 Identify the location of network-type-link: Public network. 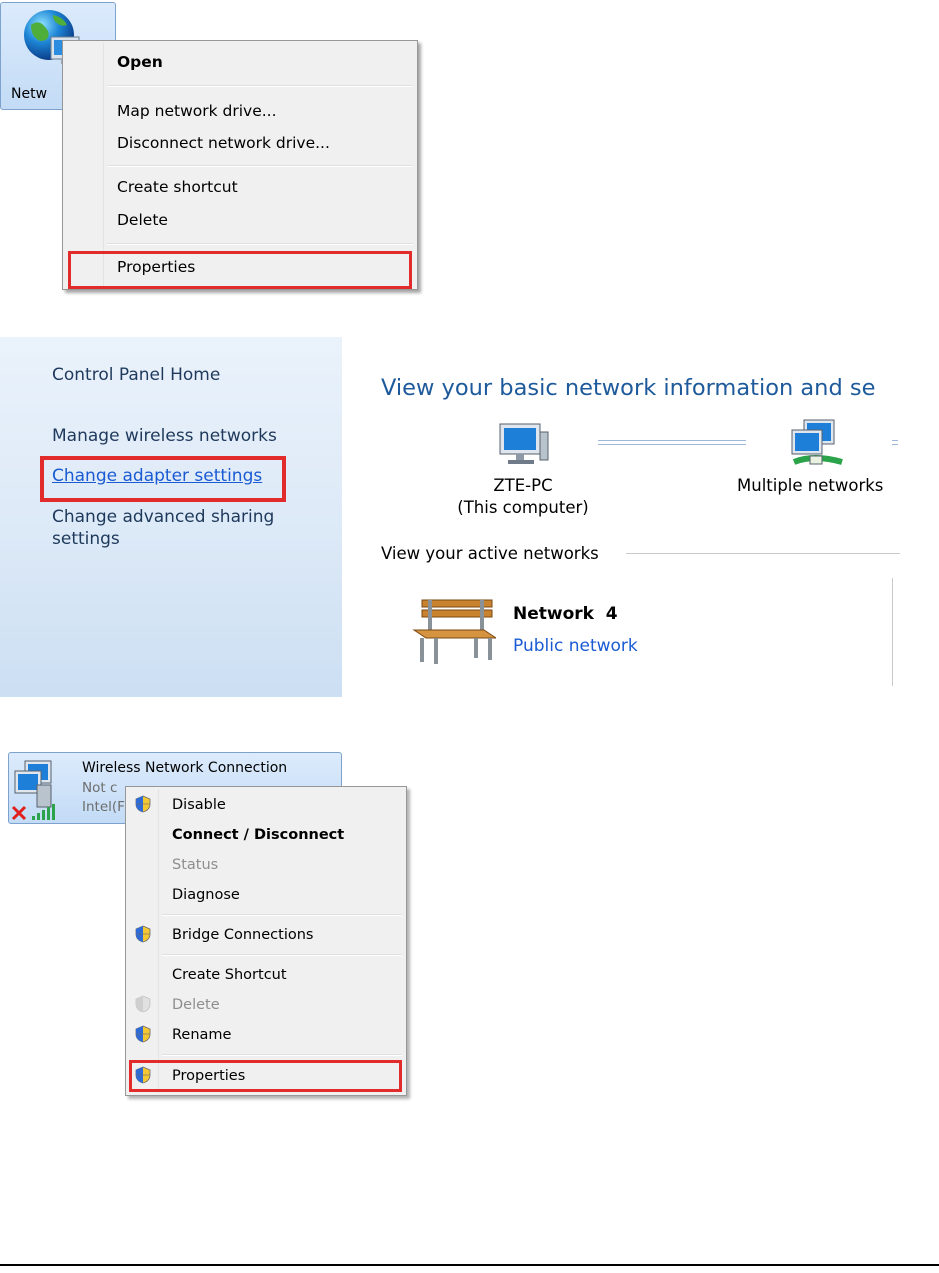
(575, 646).